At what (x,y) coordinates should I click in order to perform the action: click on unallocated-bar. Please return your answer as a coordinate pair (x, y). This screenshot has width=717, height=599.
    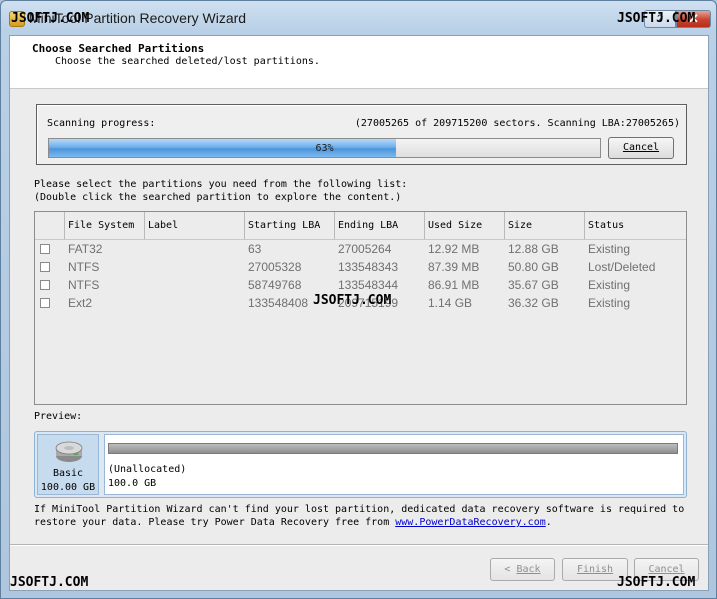
    Looking at the image, I should click on (393, 448).